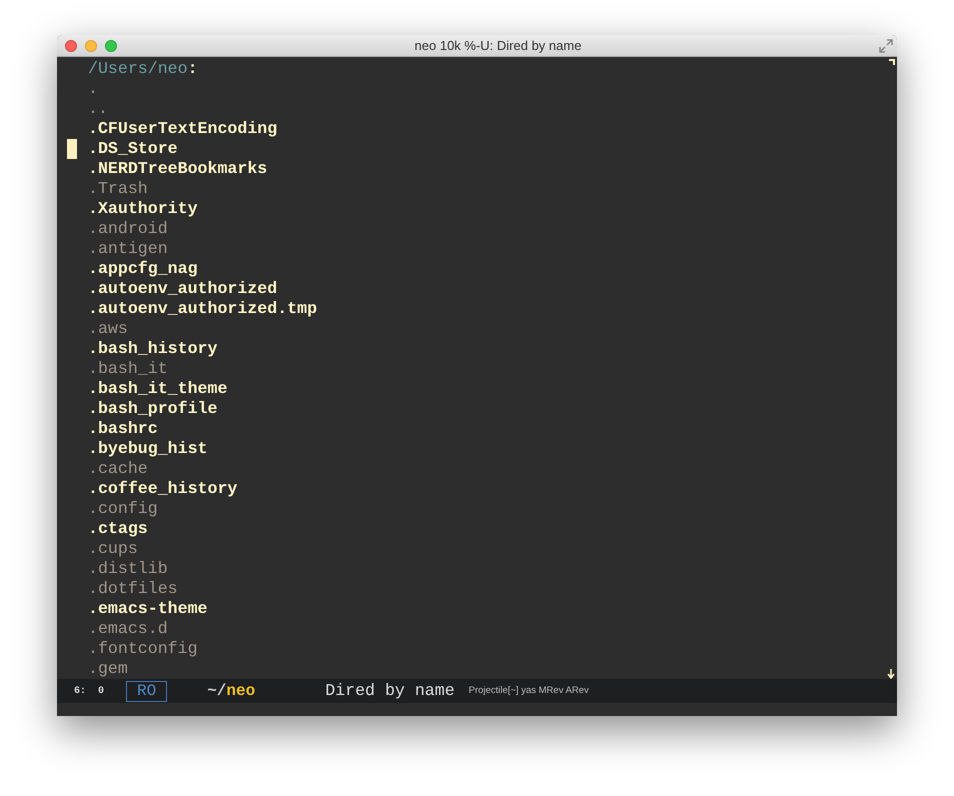  I want to click on close-button, so click(71, 46).